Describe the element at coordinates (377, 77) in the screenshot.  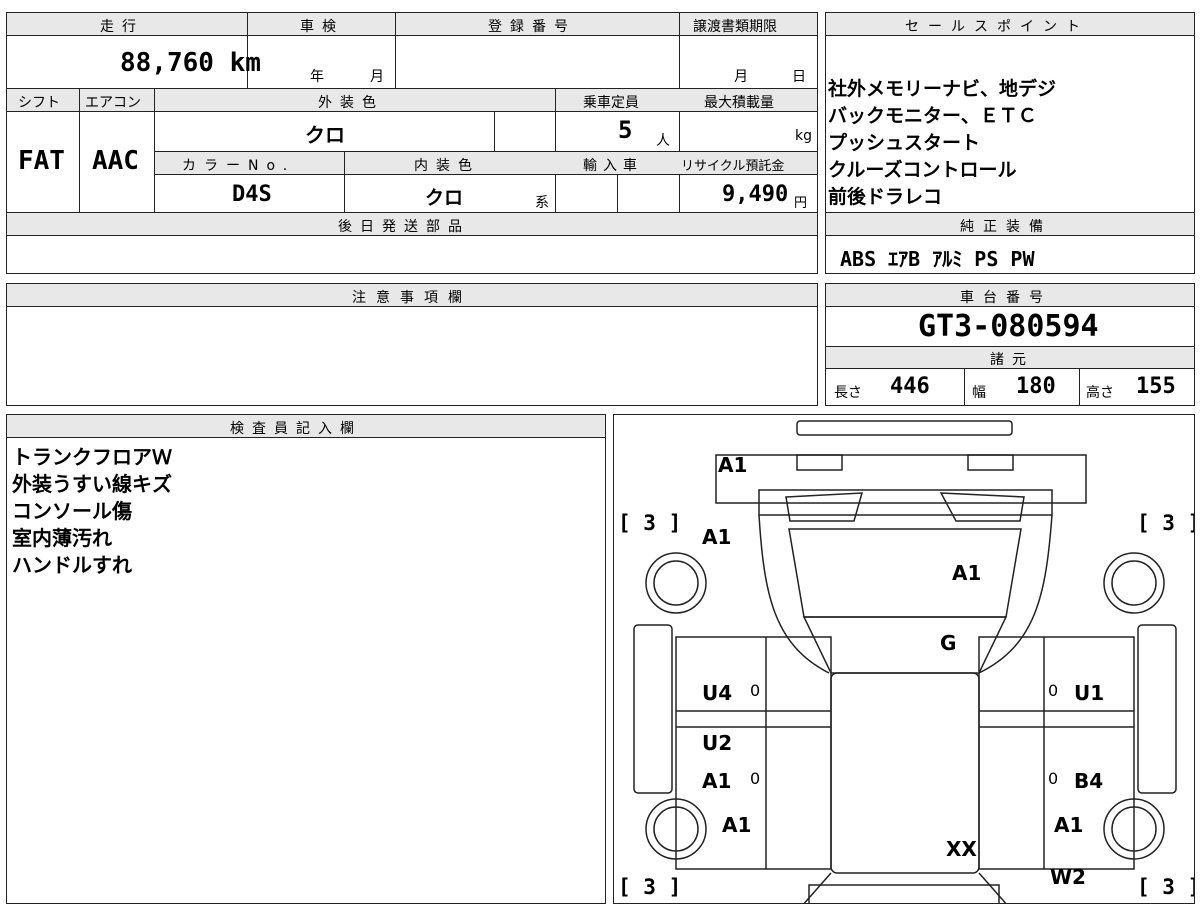
I see `inspection-month-unit: 月` at that location.